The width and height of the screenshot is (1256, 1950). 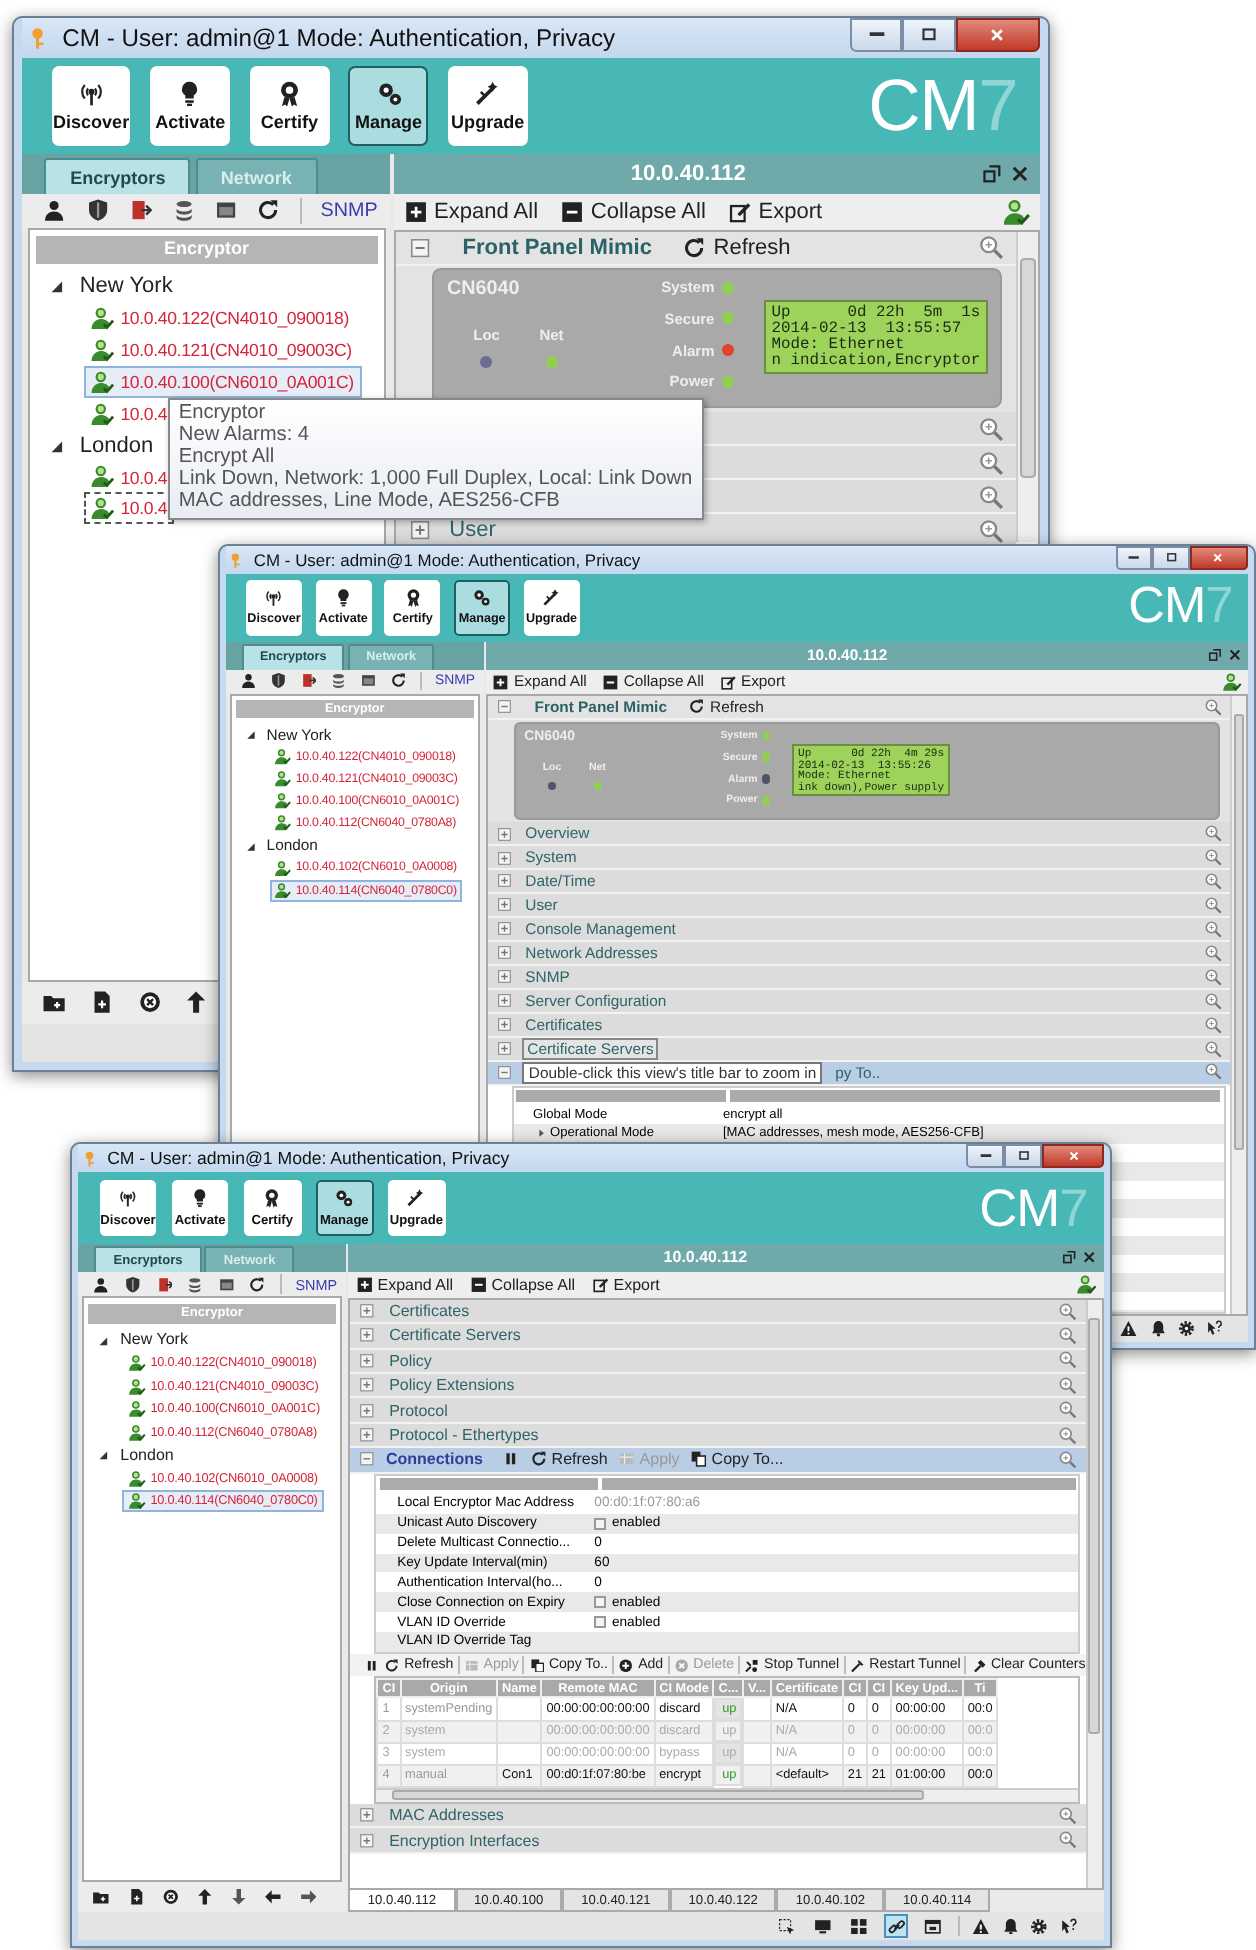 I want to click on tree-item: 10.0.40.121(CN4010_09003C), so click(x=221, y=350).